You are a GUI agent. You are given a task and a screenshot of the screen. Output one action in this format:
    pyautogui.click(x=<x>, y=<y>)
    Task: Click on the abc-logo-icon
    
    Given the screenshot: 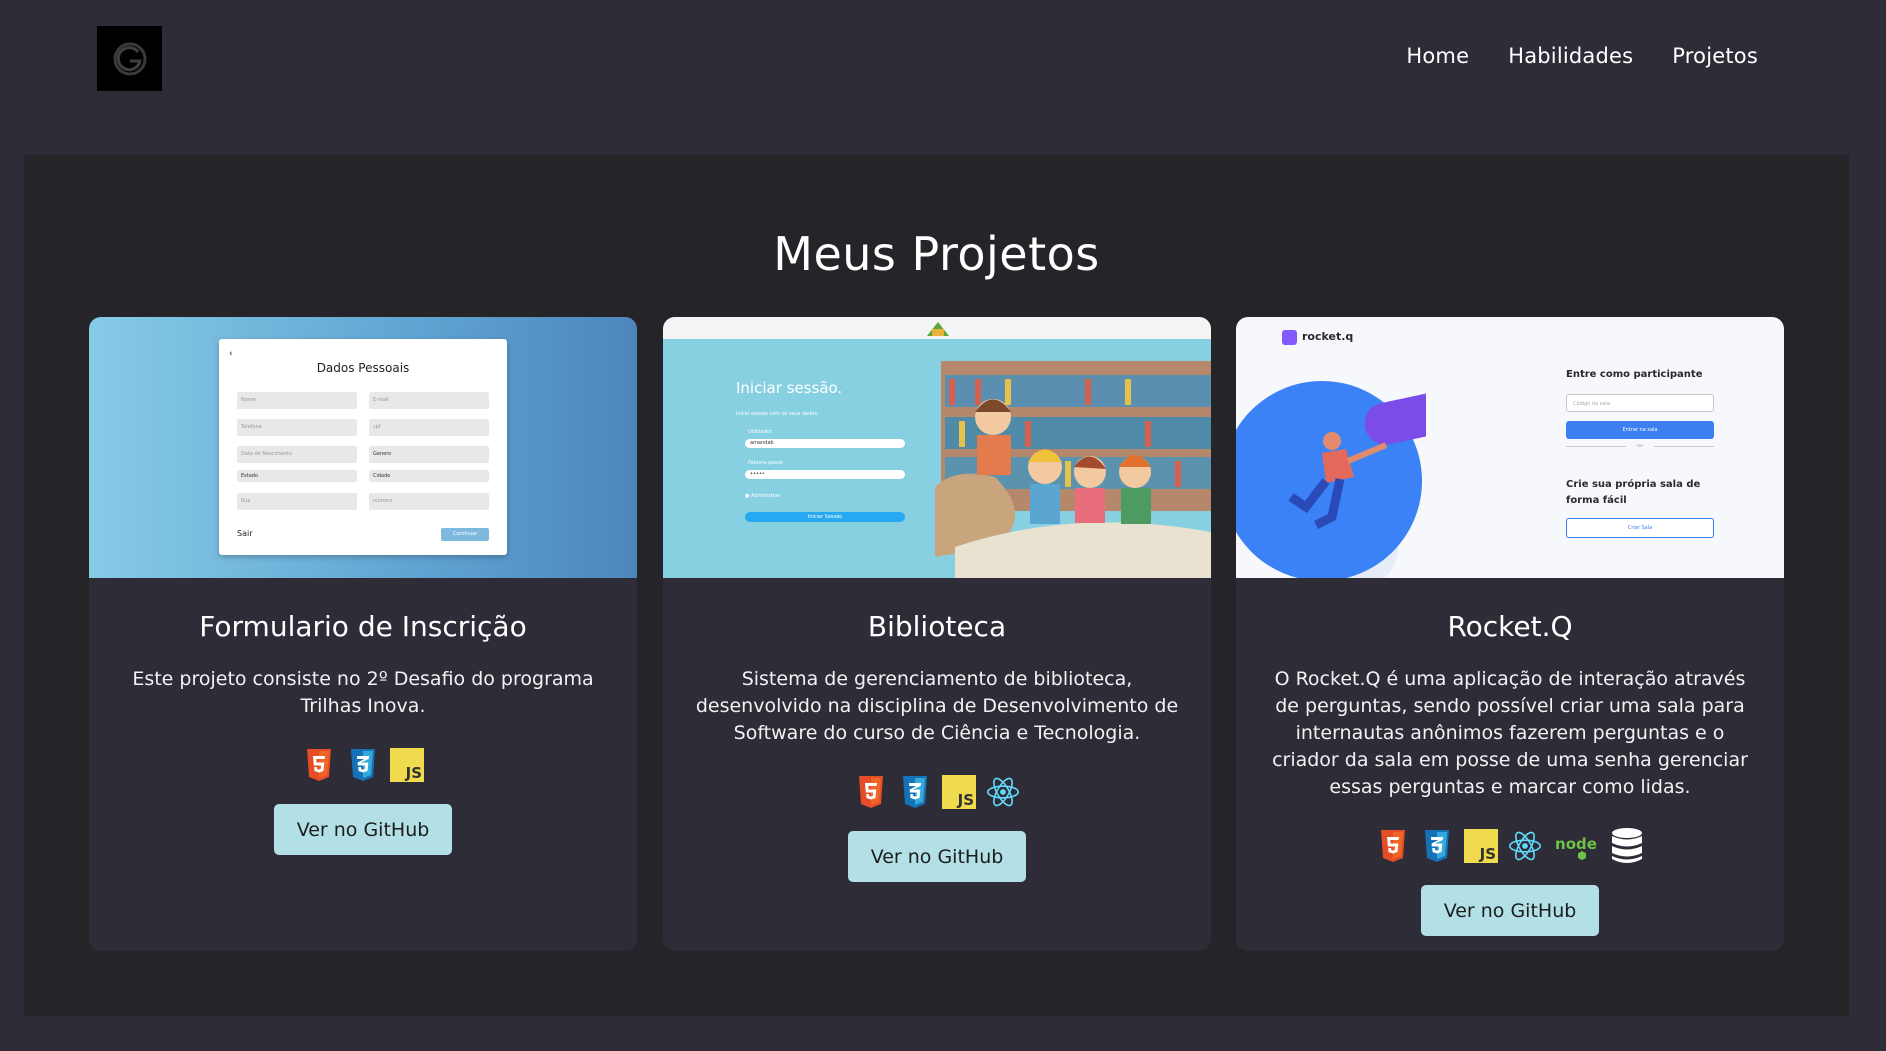 What is the action you would take?
    pyautogui.click(x=938, y=329)
    